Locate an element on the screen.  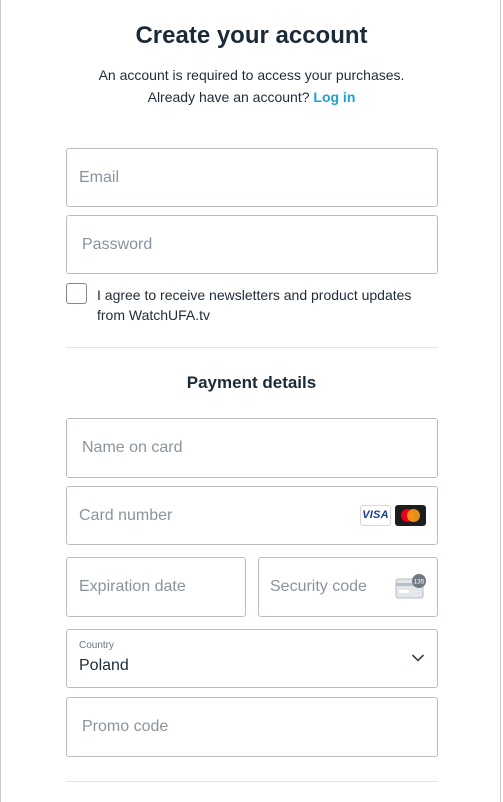
country-label: Country is located at coordinates (97, 645).